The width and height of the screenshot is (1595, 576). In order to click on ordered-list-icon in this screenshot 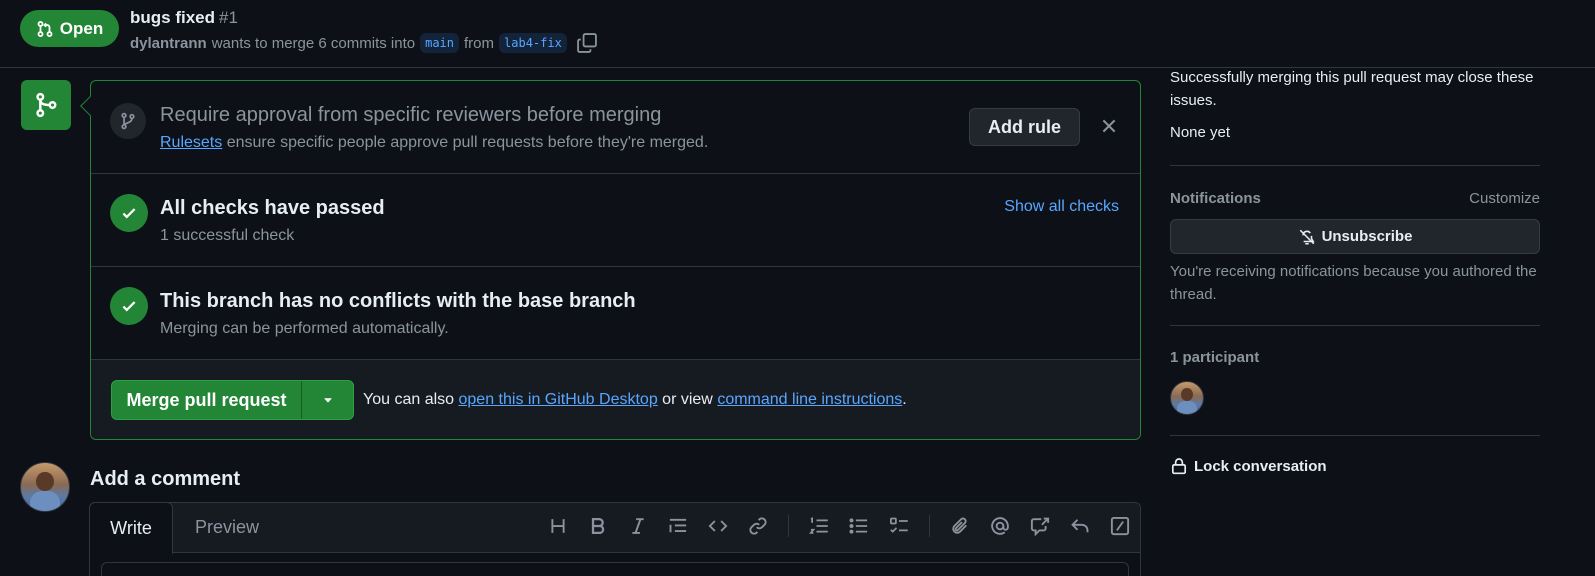, I will do `click(819, 526)`.